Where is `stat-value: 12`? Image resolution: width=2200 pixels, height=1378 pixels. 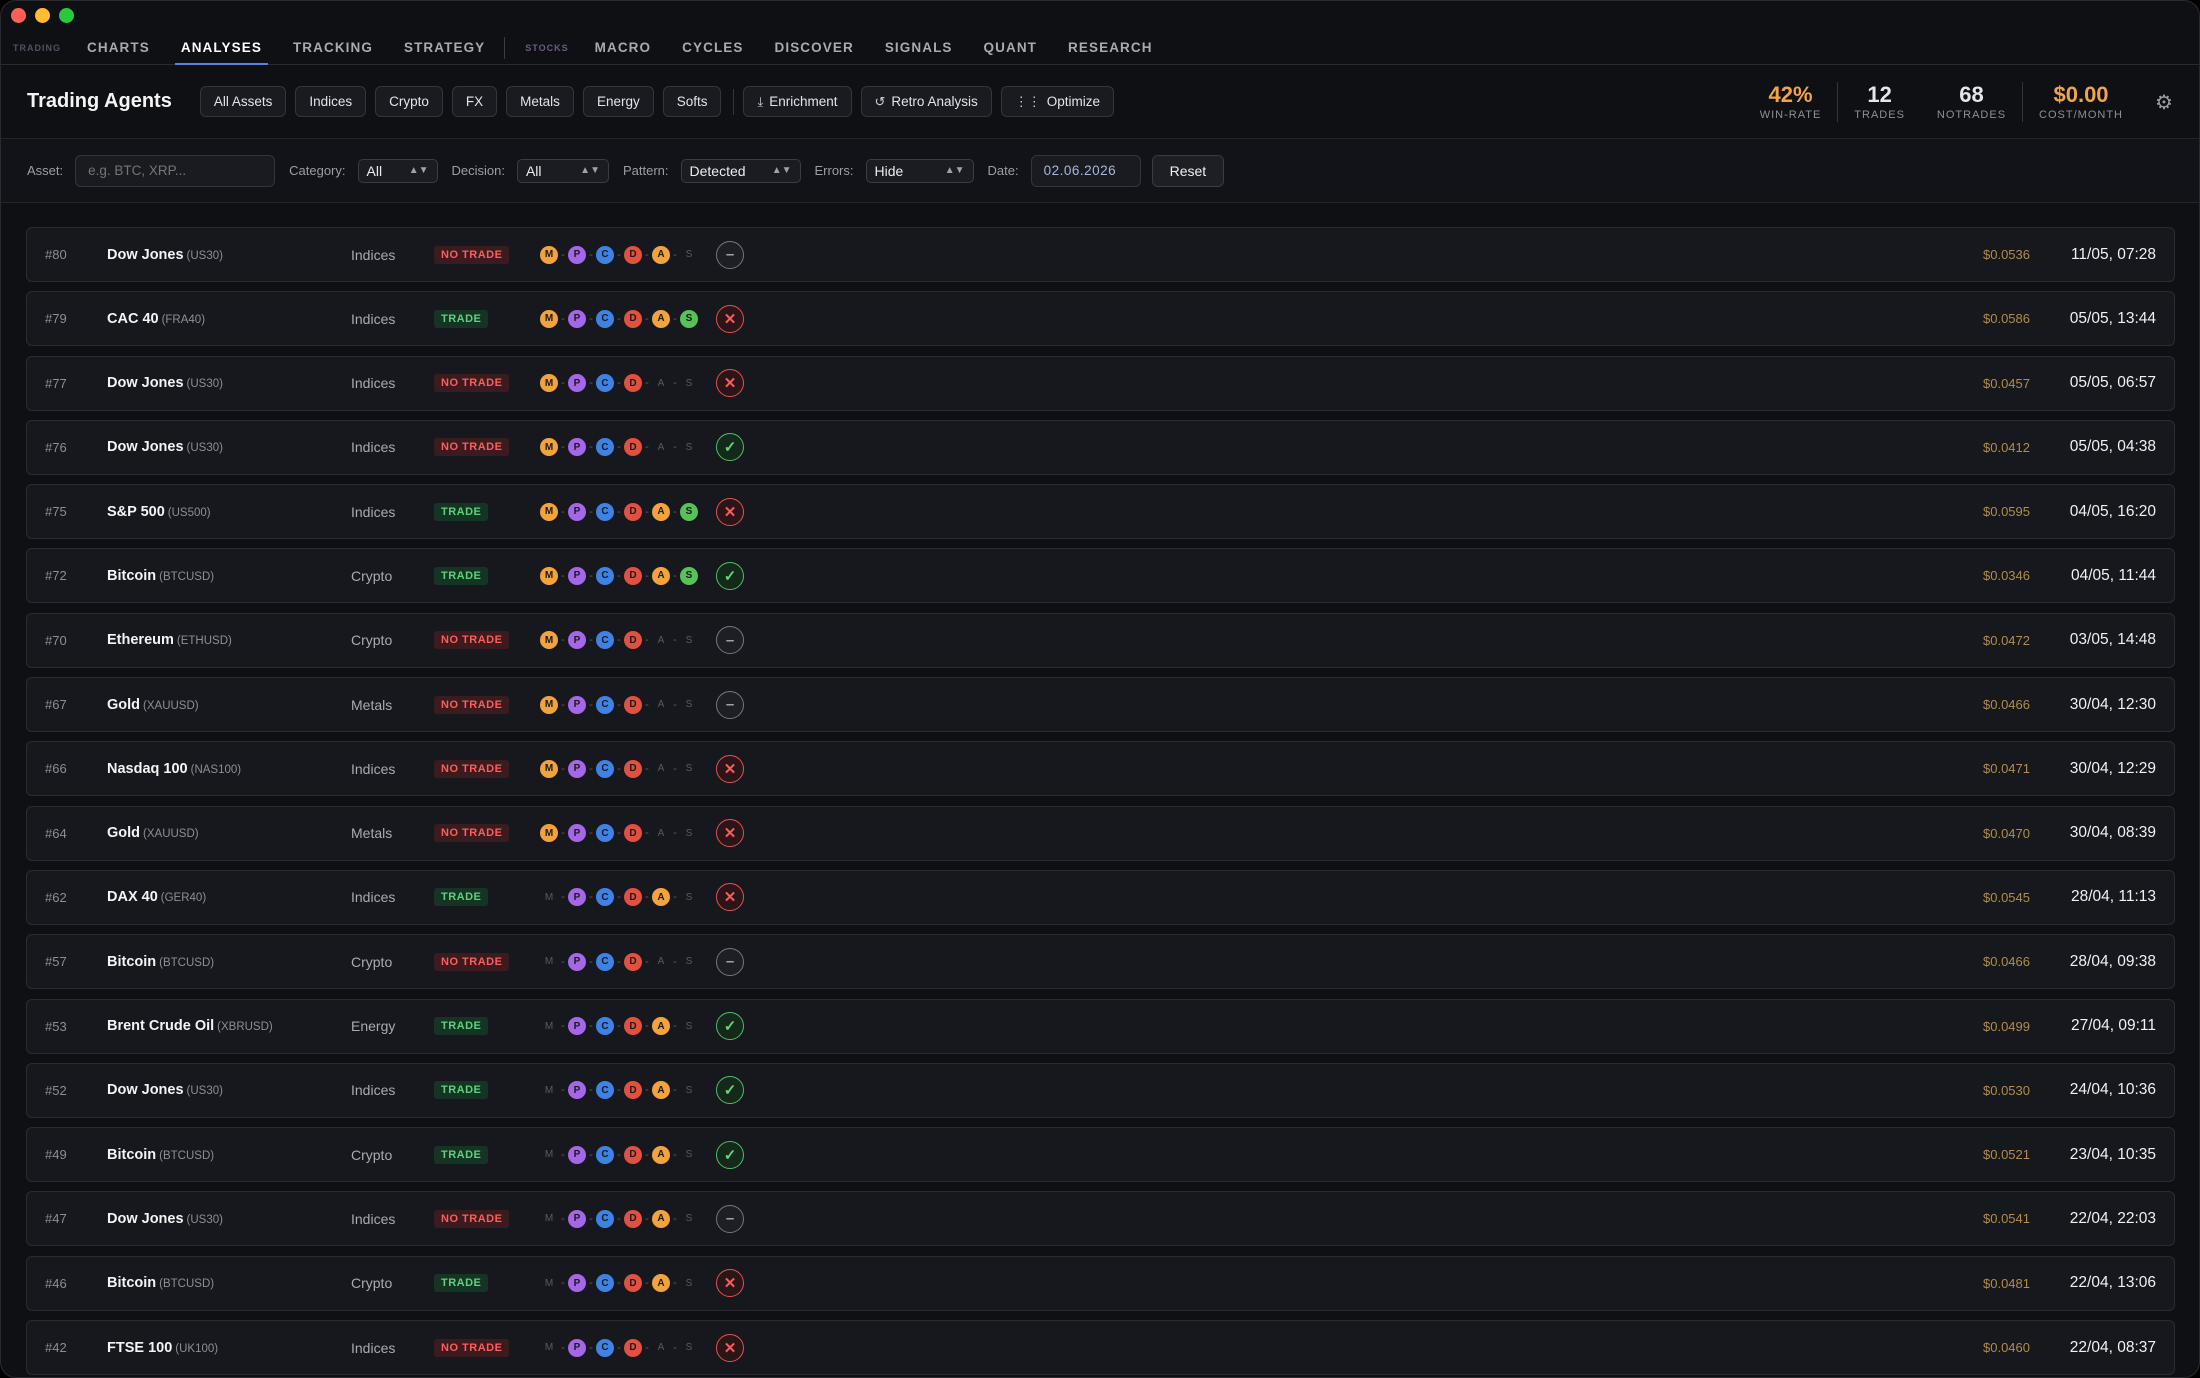 stat-value: 12 is located at coordinates (1879, 94).